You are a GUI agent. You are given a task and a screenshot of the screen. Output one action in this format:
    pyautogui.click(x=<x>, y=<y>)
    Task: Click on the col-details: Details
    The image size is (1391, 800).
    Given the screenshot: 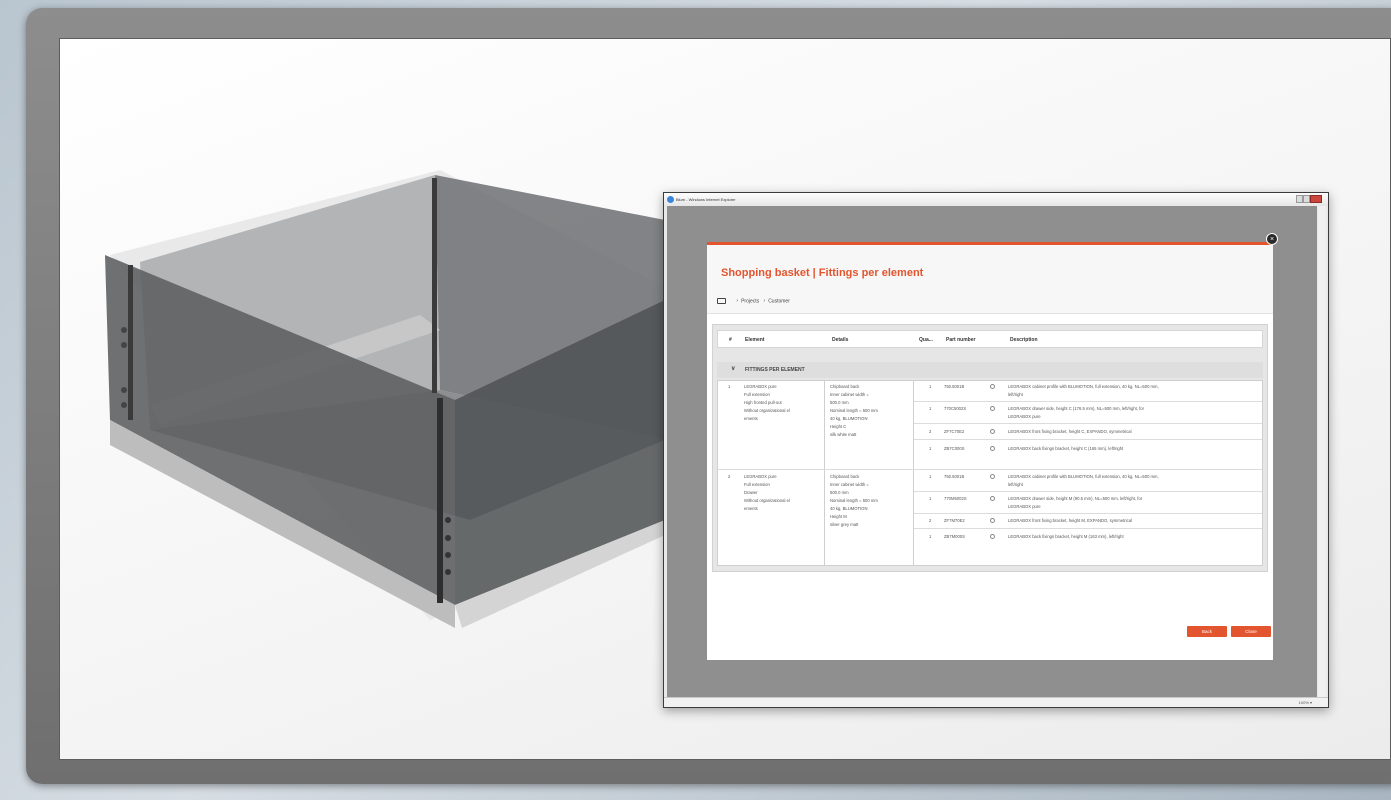 What is the action you would take?
    pyautogui.click(x=840, y=340)
    